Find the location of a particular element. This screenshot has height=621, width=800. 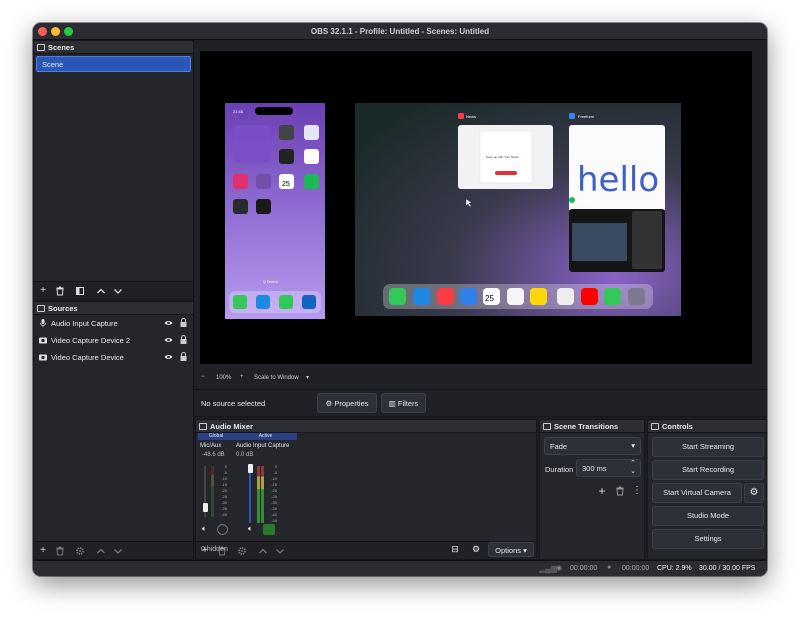

channel-name: Mic/Aux is located at coordinates (211, 446).